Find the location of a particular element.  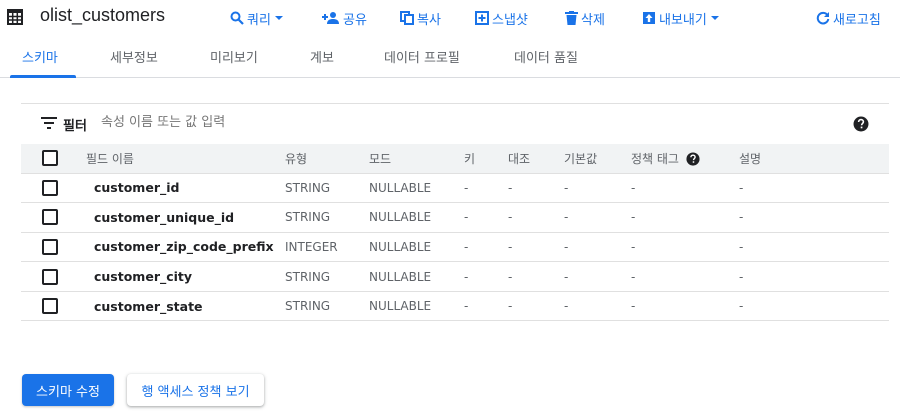

snapshot-button: 스냅샷 is located at coordinates (501, 18).